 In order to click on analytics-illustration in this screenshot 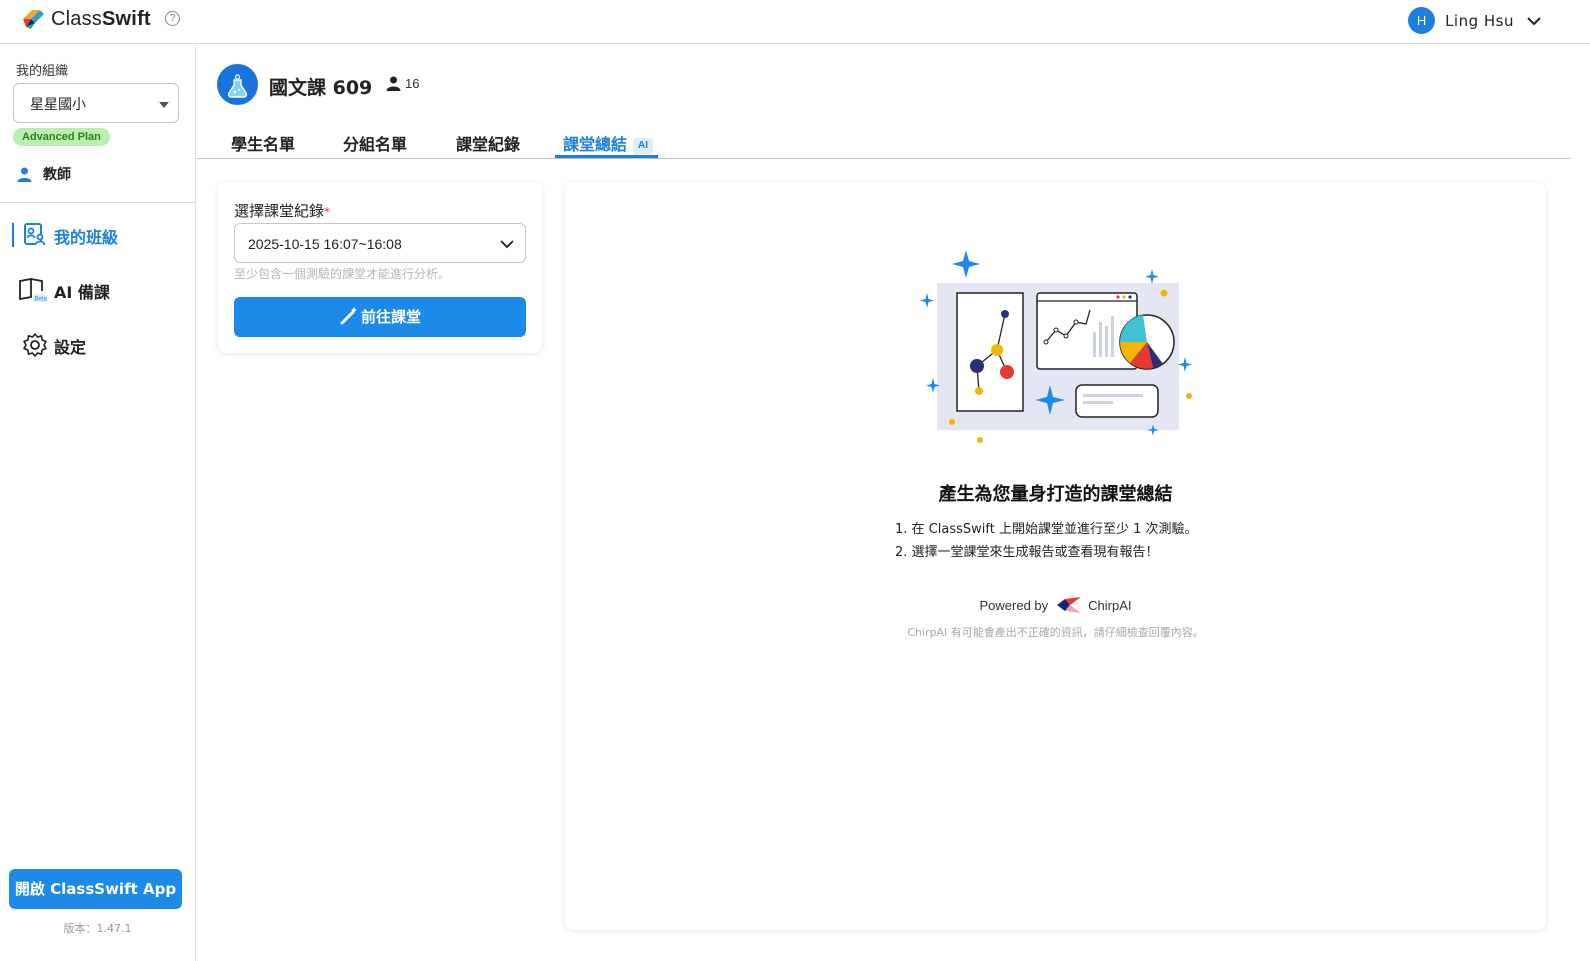, I will do `click(1056, 346)`.